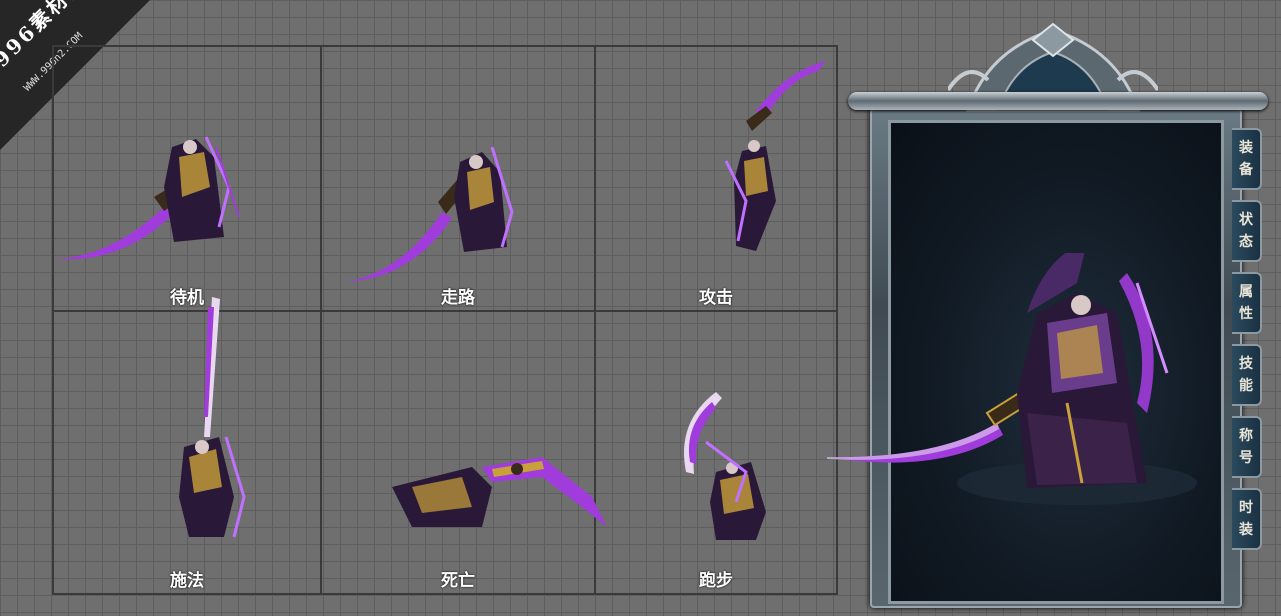 The image size is (1281, 616). What do you see at coordinates (716, 178) in the screenshot?
I see `anim-cell-attack: 攻击` at bounding box center [716, 178].